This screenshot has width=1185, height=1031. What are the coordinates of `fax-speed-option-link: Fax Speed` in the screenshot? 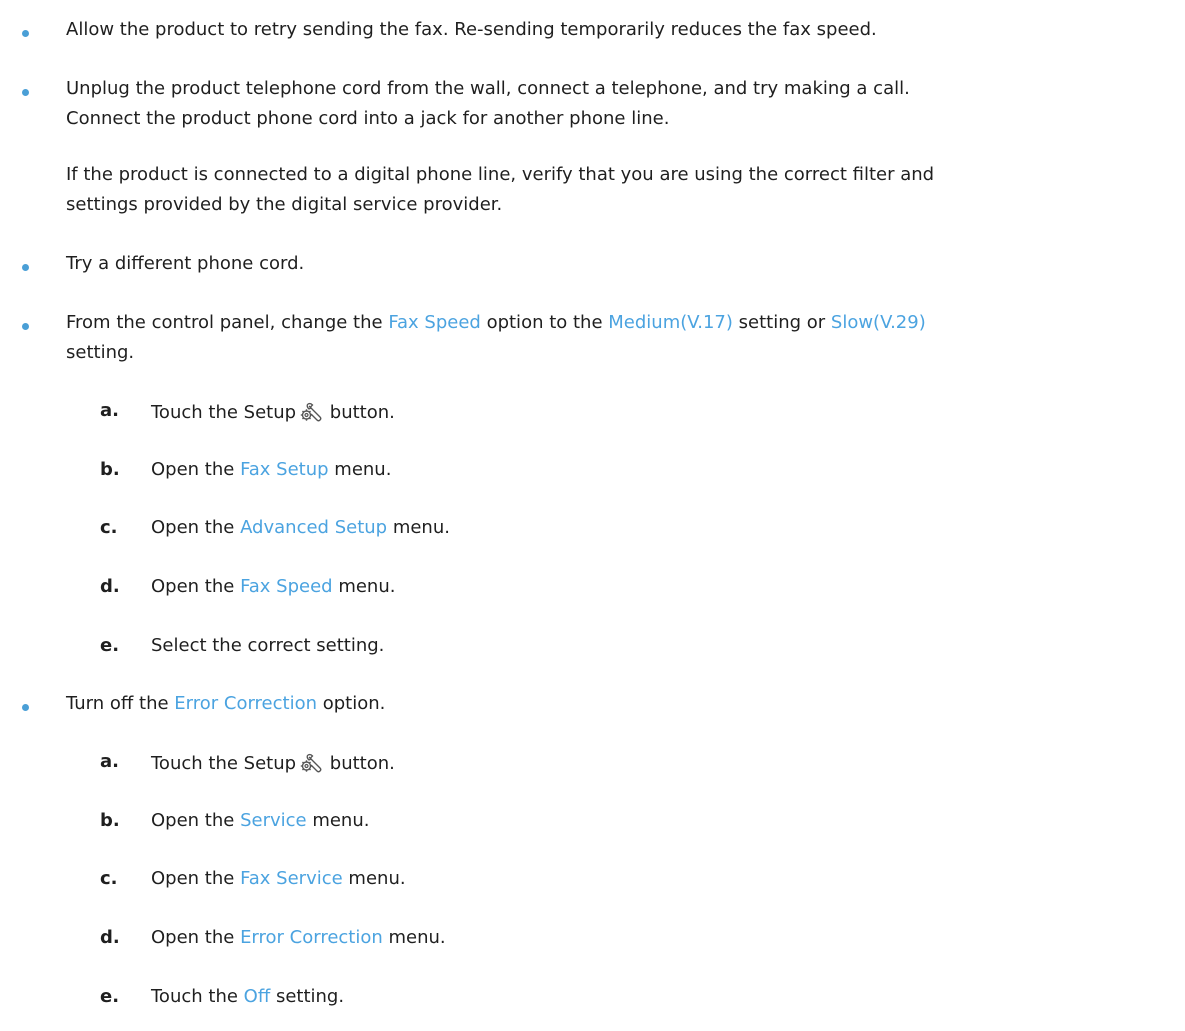 It's located at (434, 322).